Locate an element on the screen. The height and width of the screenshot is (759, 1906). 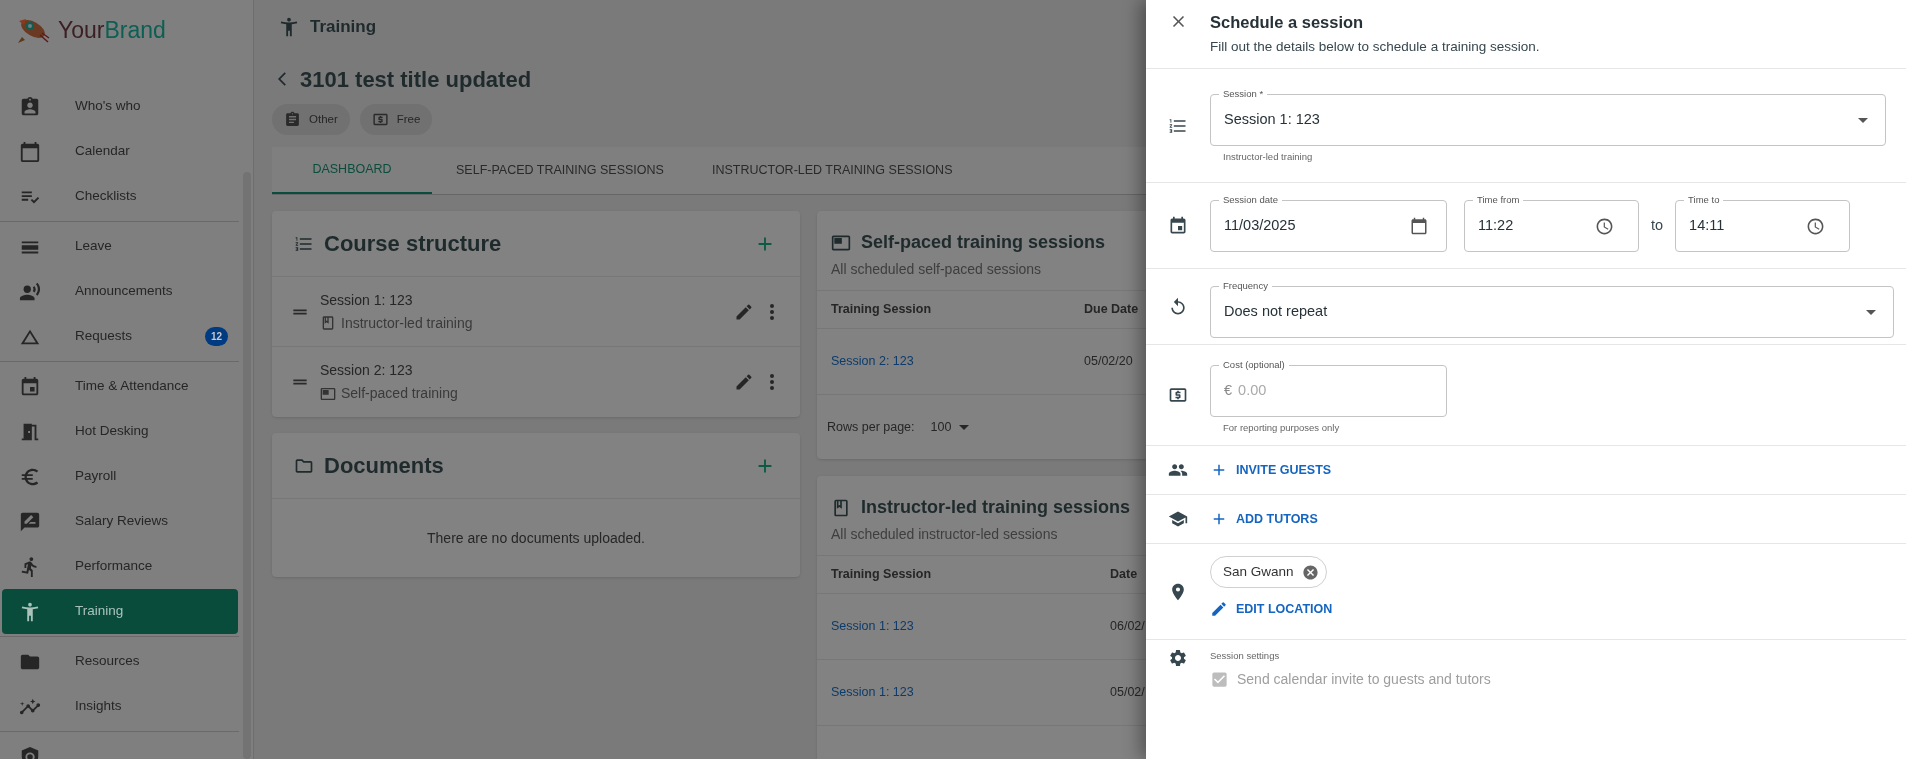
clipboard-icon is located at coordinates (292, 119).